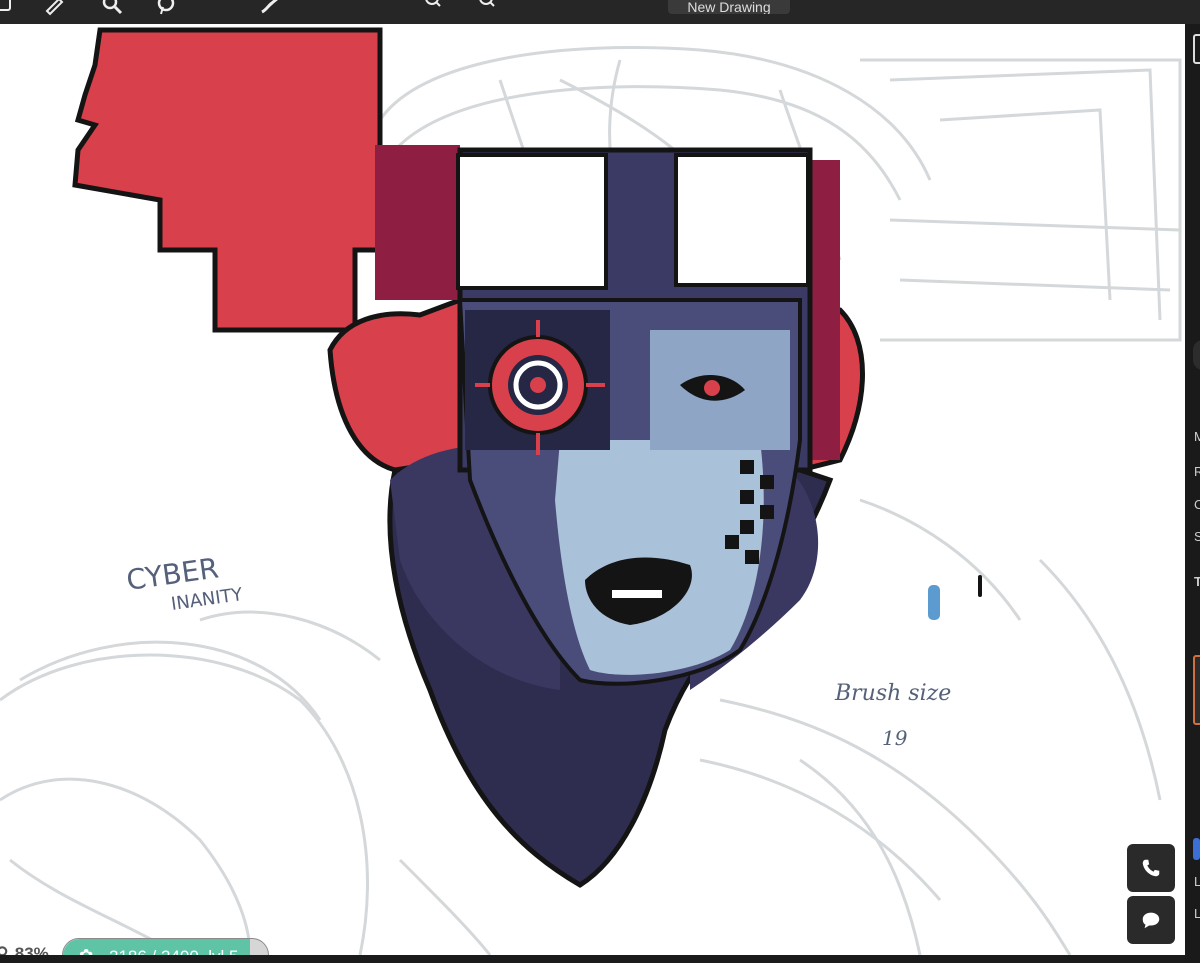 The height and width of the screenshot is (963, 1200). What do you see at coordinates (86, 950) in the screenshot?
I see `pill-feather-icon: ✿` at bounding box center [86, 950].